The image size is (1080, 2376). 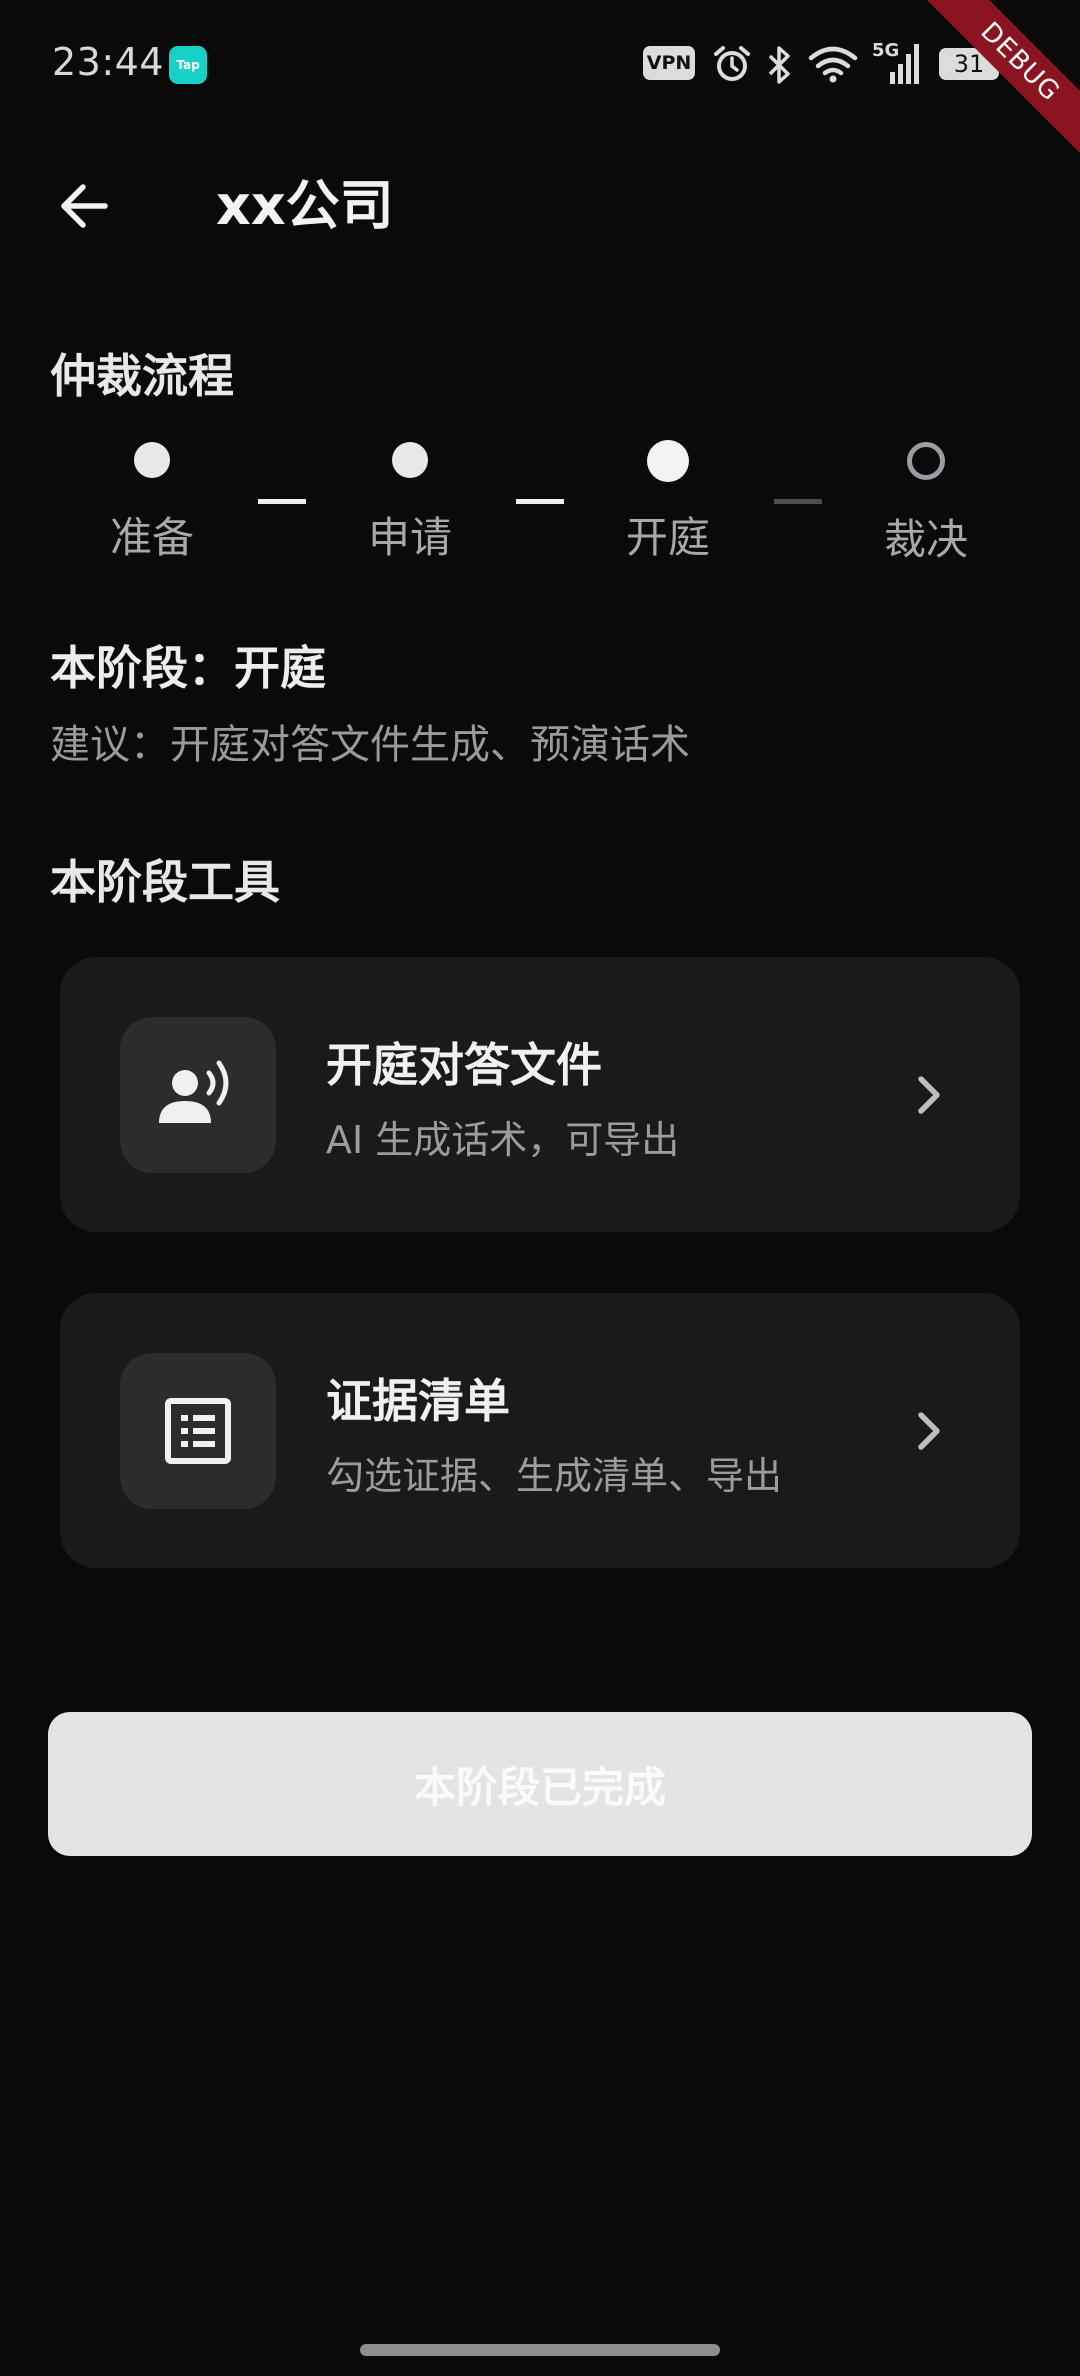 What do you see at coordinates (668, 461) in the screenshot?
I see `step-current-dot` at bounding box center [668, 461].